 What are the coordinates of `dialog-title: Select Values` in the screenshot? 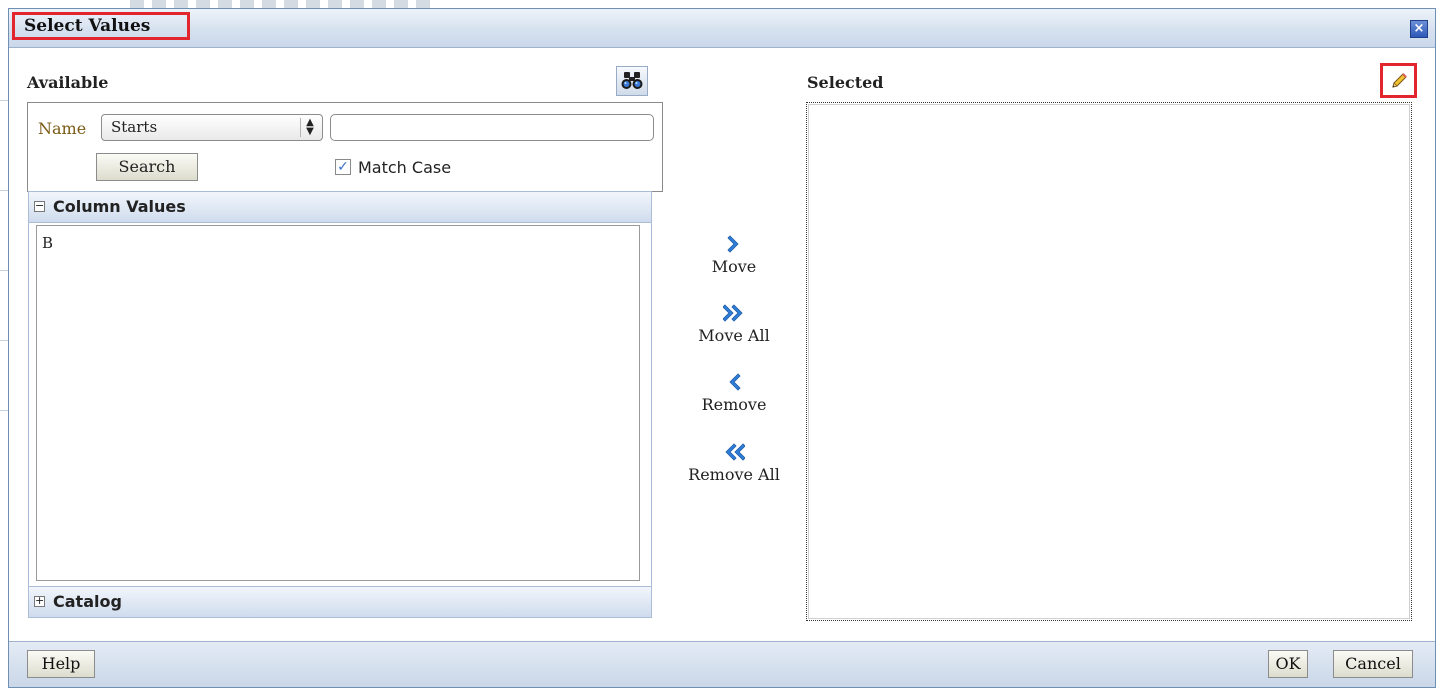 It's located at (101, 26).